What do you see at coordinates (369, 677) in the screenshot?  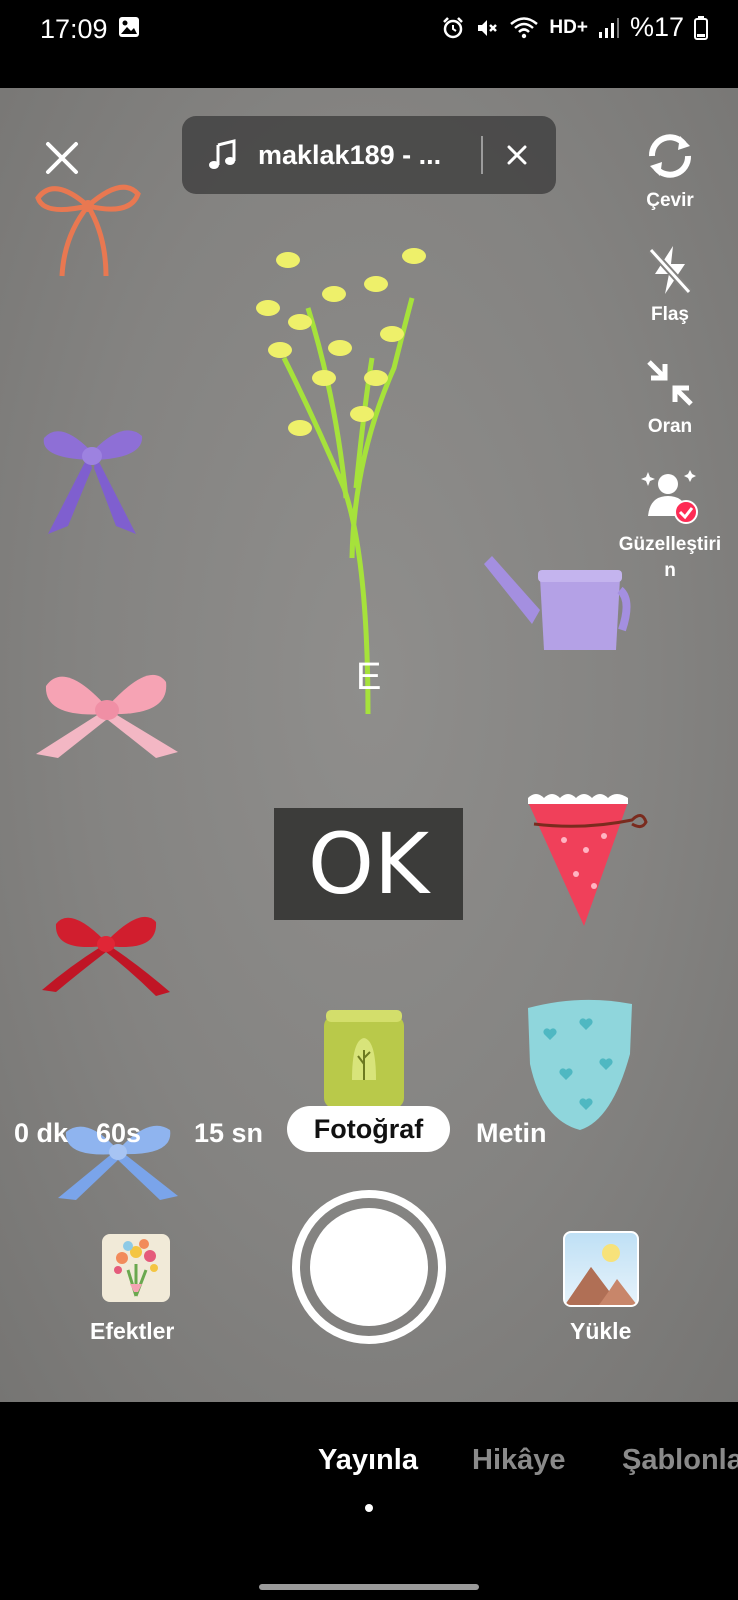 I see `flower-letter: E` at bounding box center [369, 677].